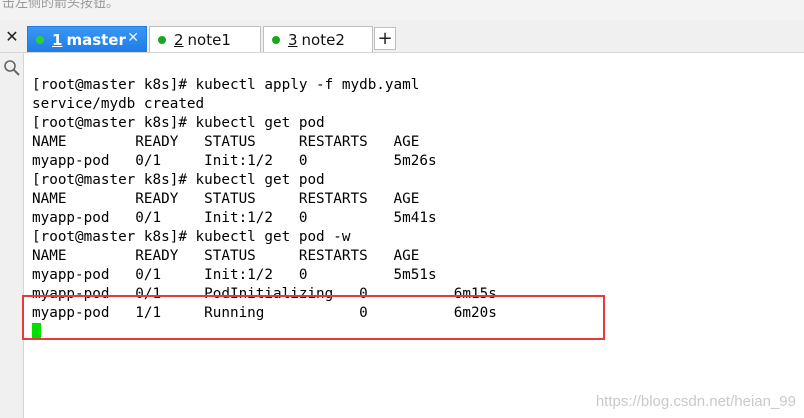  Describe the element at coordinates (118, 104) in the screenshot. I see `terminal-line: service/mydb created` at that location.